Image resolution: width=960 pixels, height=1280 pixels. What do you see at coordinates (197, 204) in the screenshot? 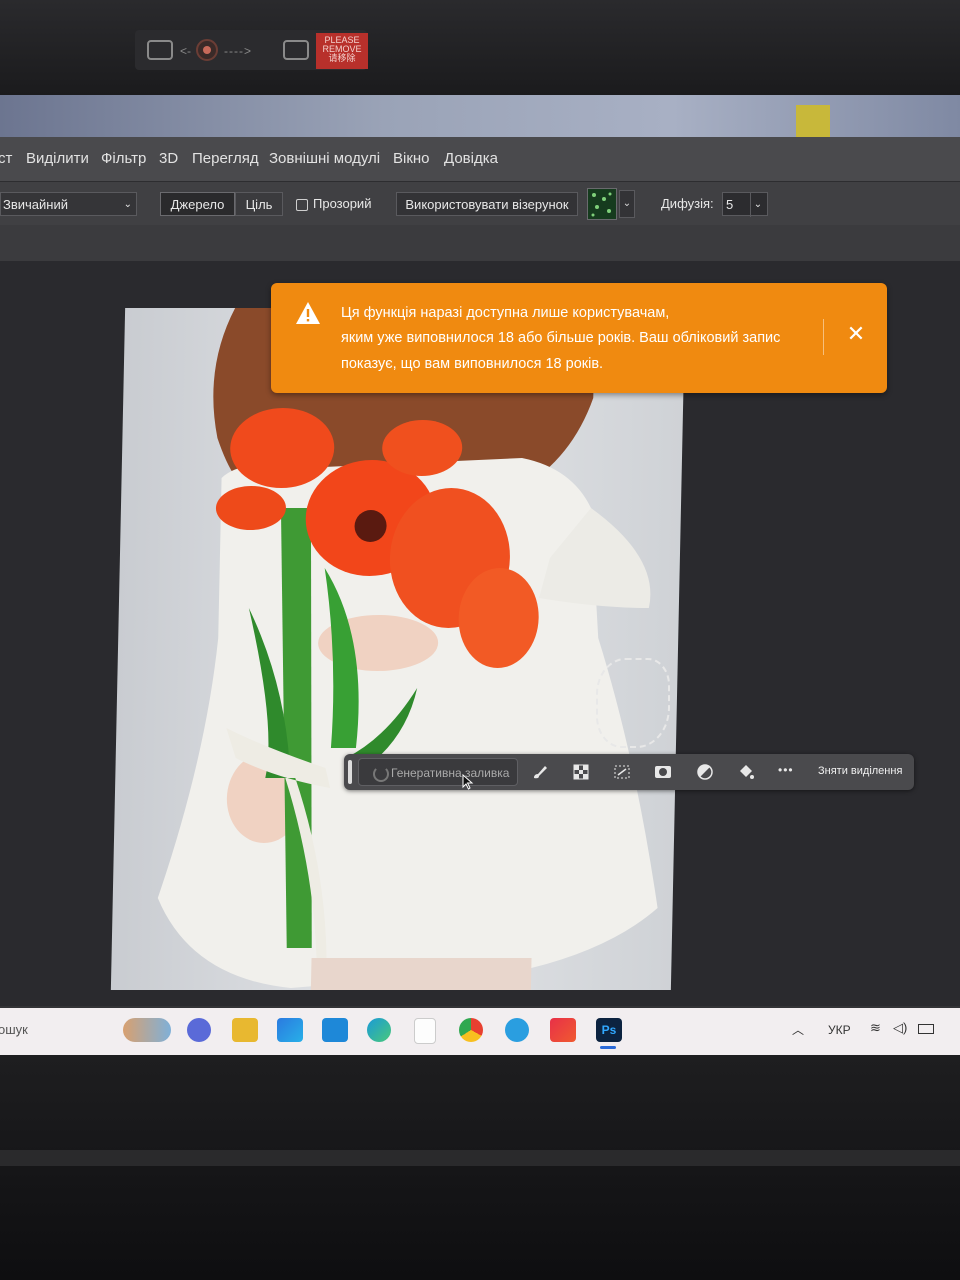
I see `source-toggle: Джерело` at bounding box center [197, 204].